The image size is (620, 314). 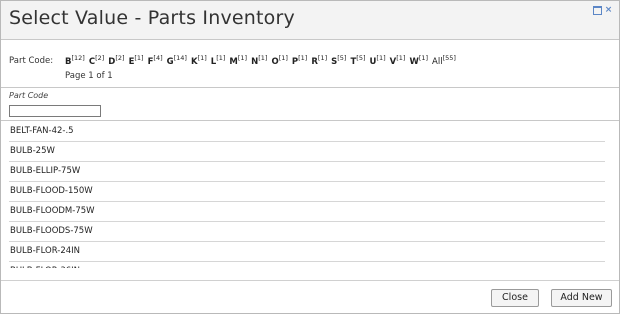 What do you see at coordinates (307, 252) in the screenshot?
I see `list-item: BULB-FLOR-24IN` at bounding box center [307, 252].